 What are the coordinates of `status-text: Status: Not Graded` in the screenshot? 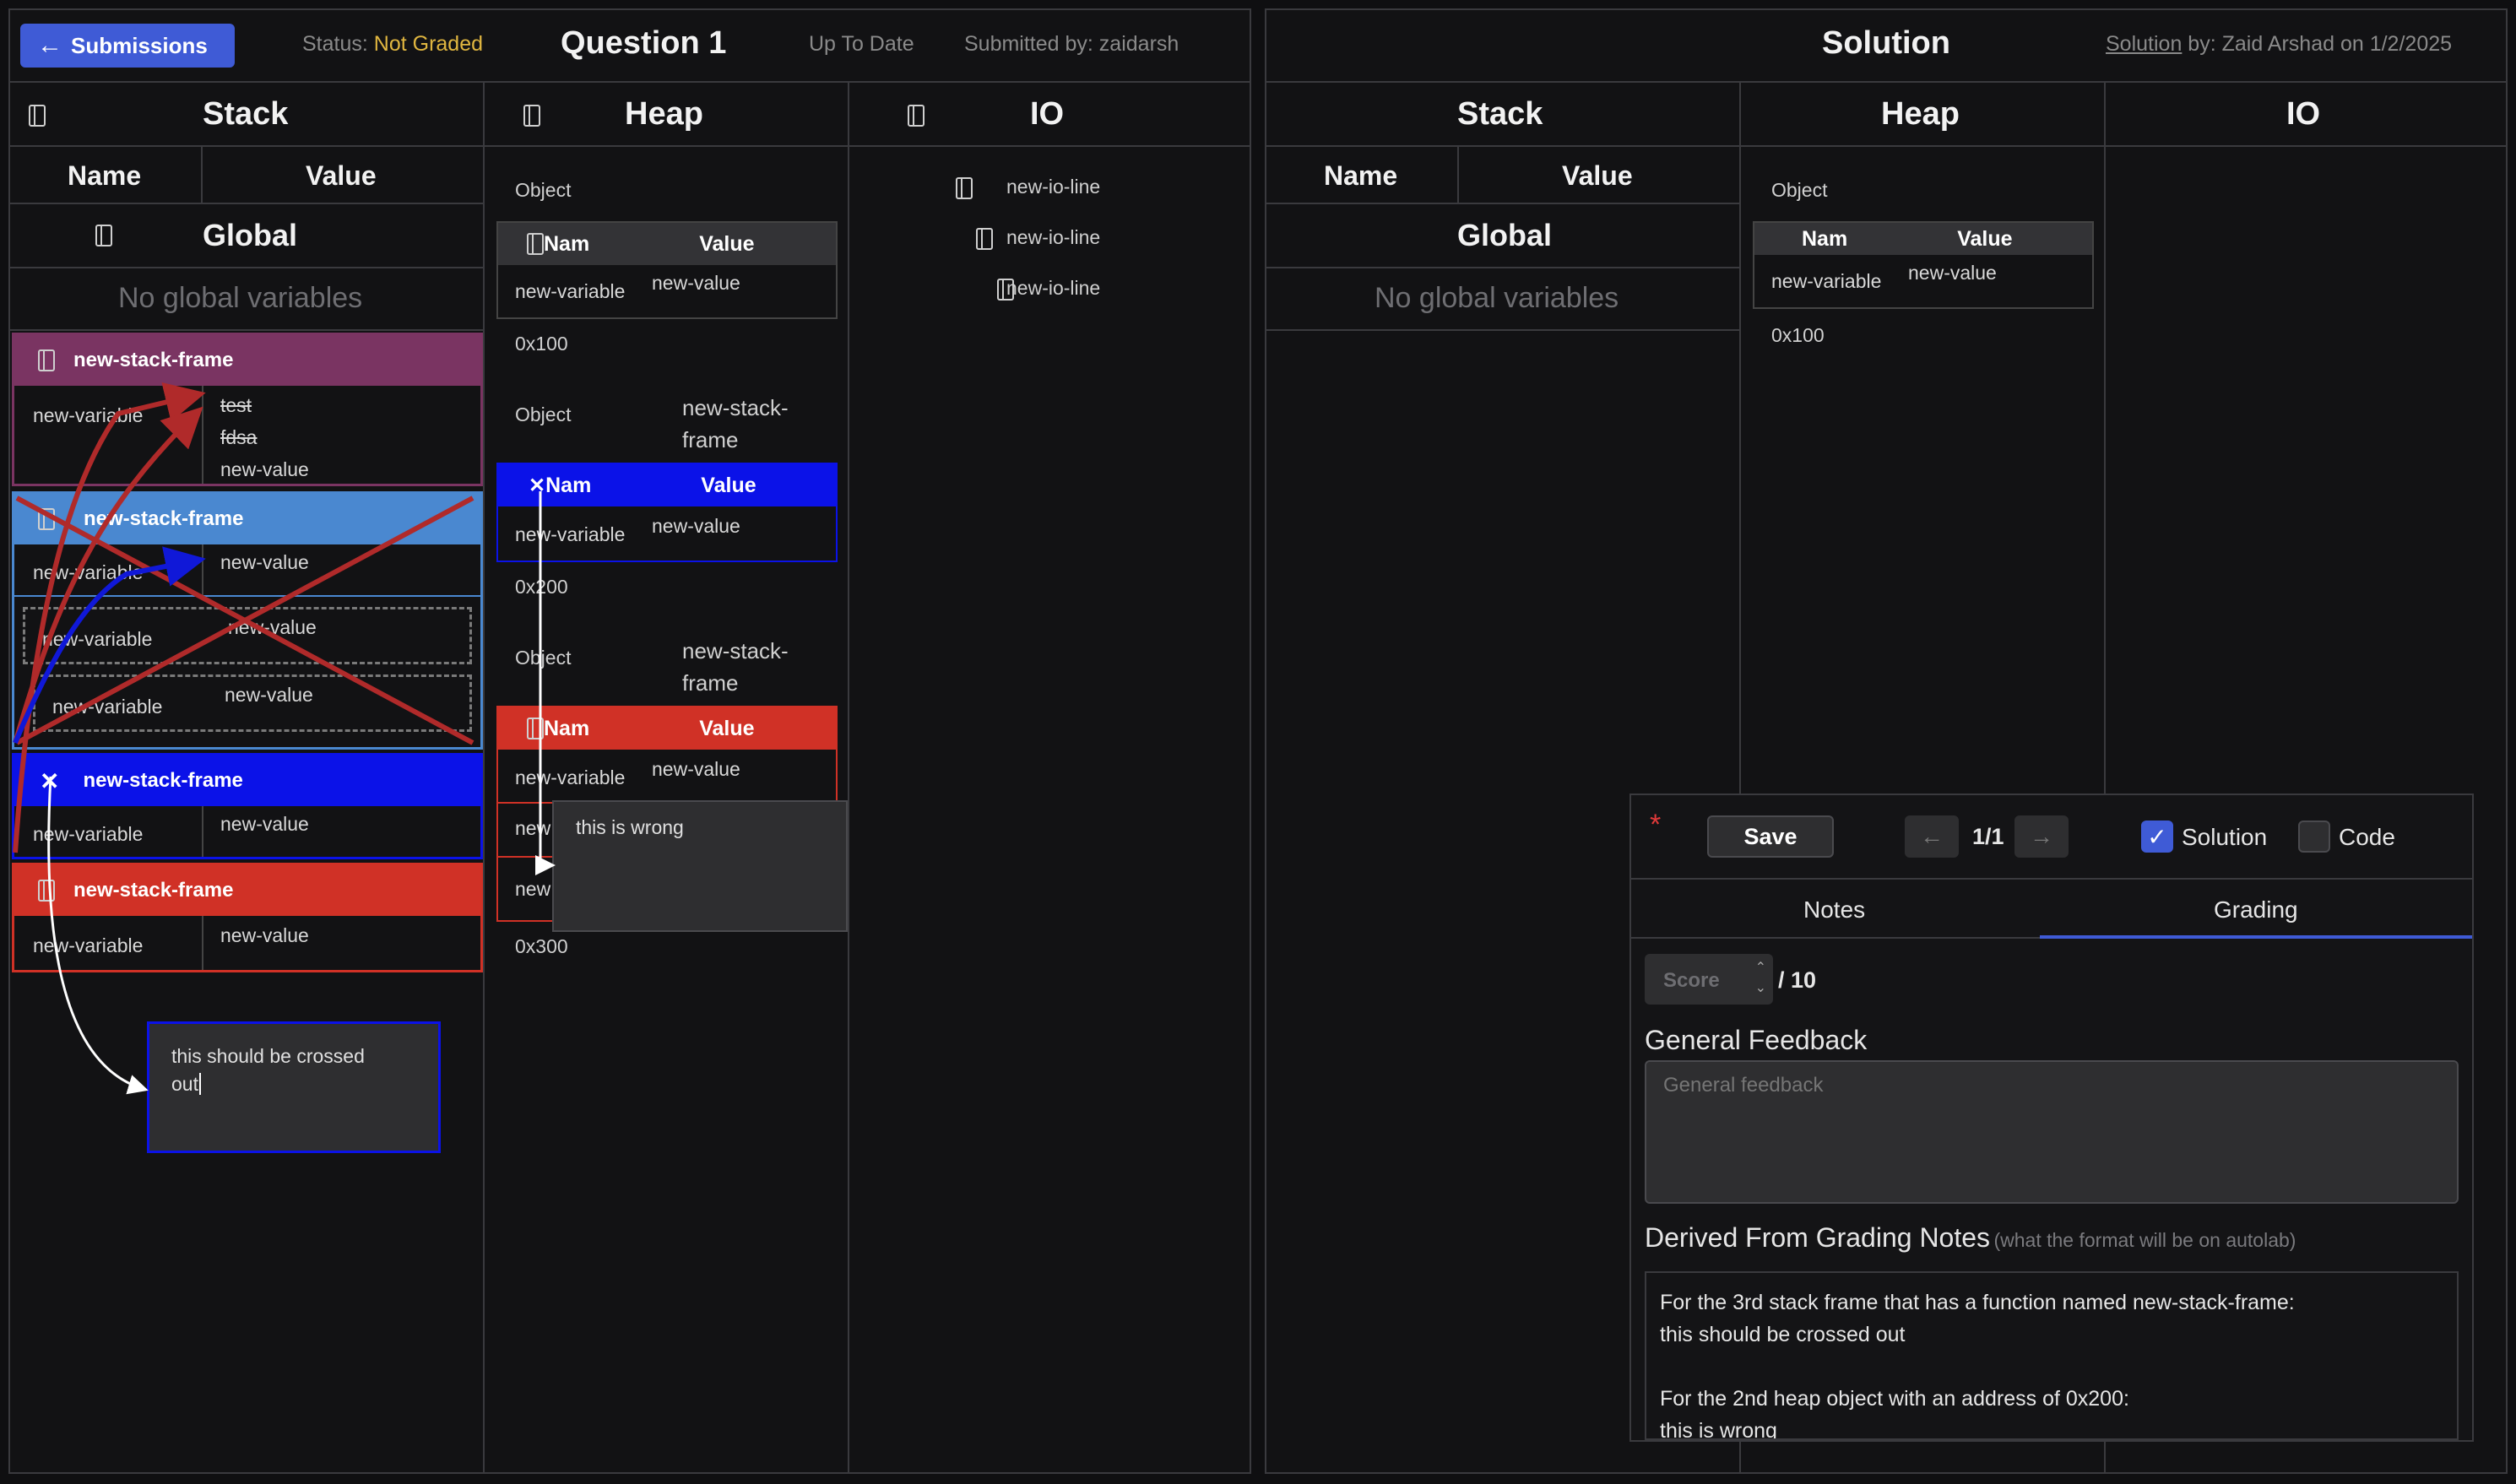 It's located at (393, 44).